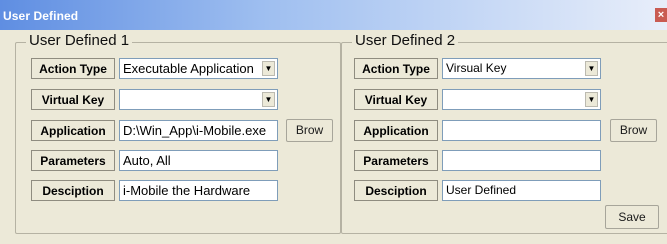  Describe the element at coordinates (198, 190) in the screenshot. I see `description-input: i-Mobile the Hardware` at that location.